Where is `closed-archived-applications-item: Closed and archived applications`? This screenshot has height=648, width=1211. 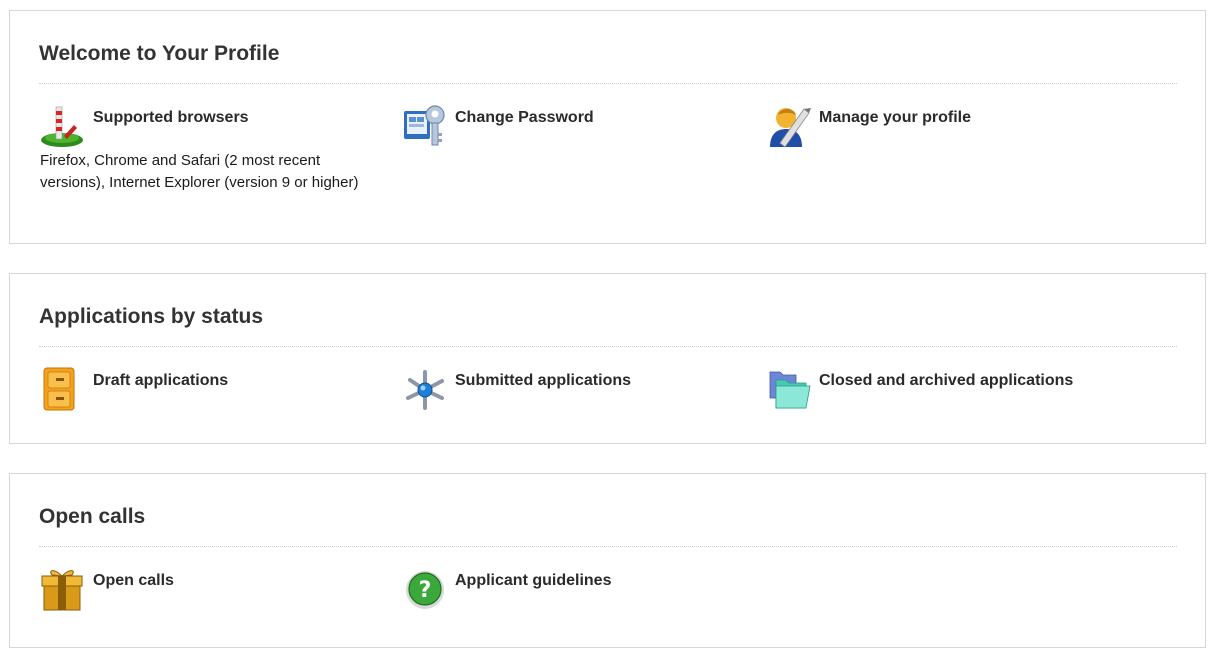
closed-archived-applications-item: Closed and archived applications is located at coordinates (936, 388).